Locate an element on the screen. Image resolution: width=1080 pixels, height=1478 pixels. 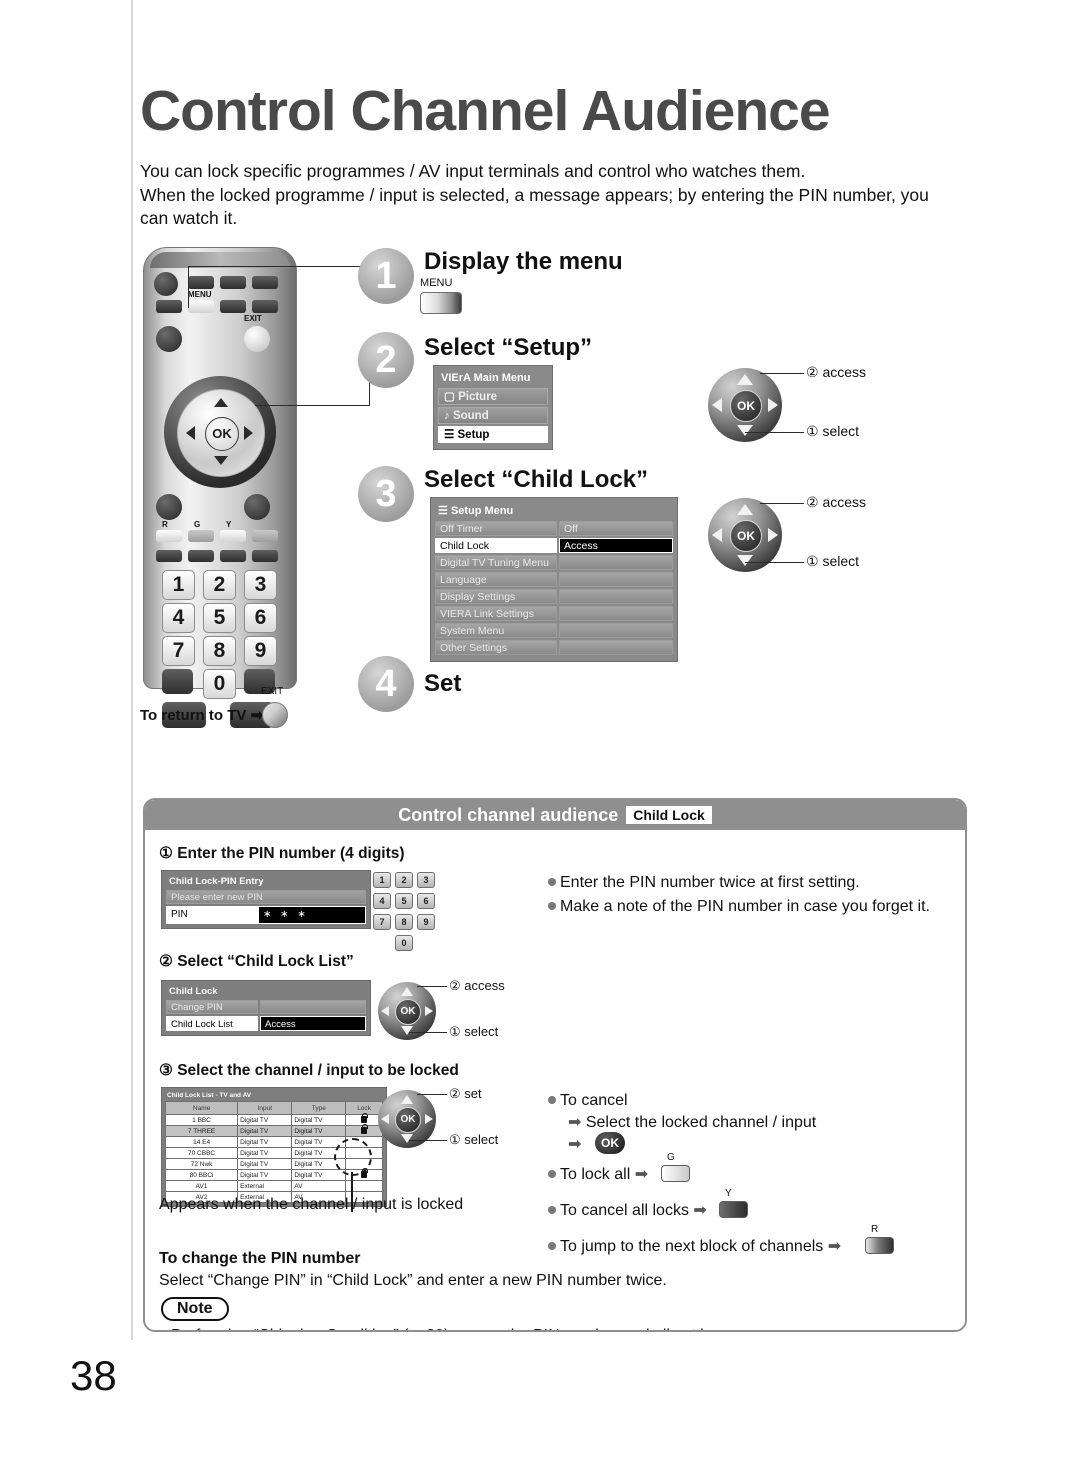
to-jump-next-block-text: To jump to the next block of channels is located at coordinates (692, 1246).